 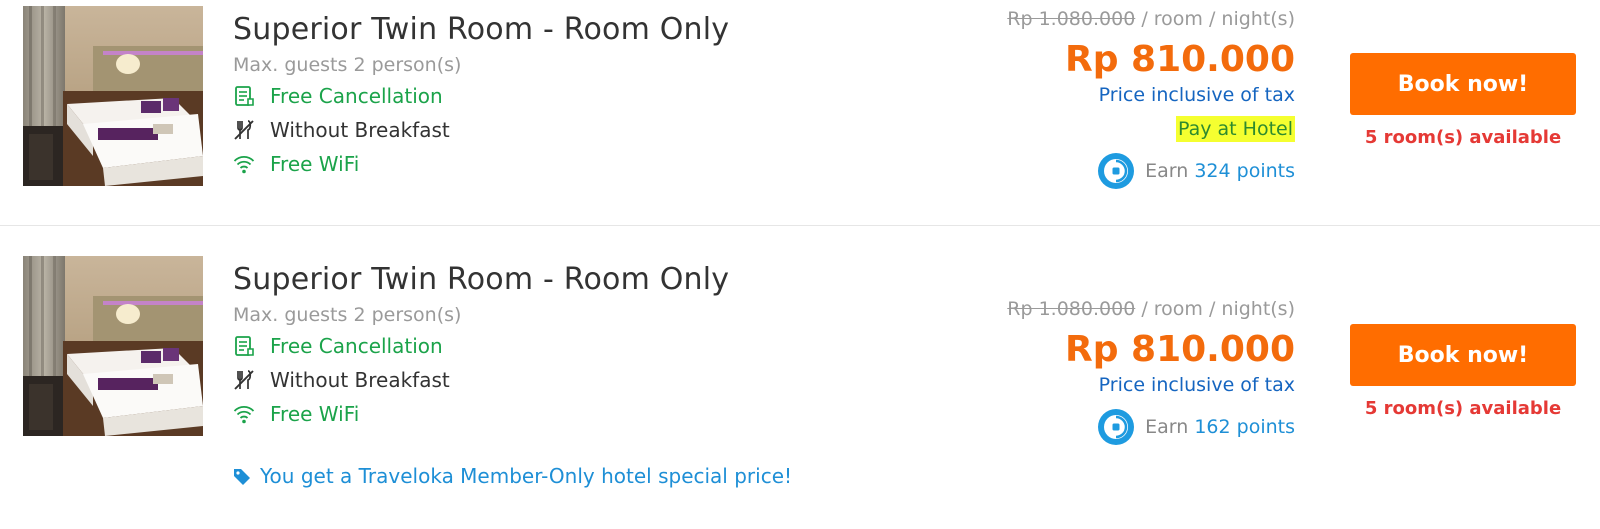 What do you see at coordinates (242, 476) in the screenshot?
I see `tag-icon` at bounding box center [242, 476].